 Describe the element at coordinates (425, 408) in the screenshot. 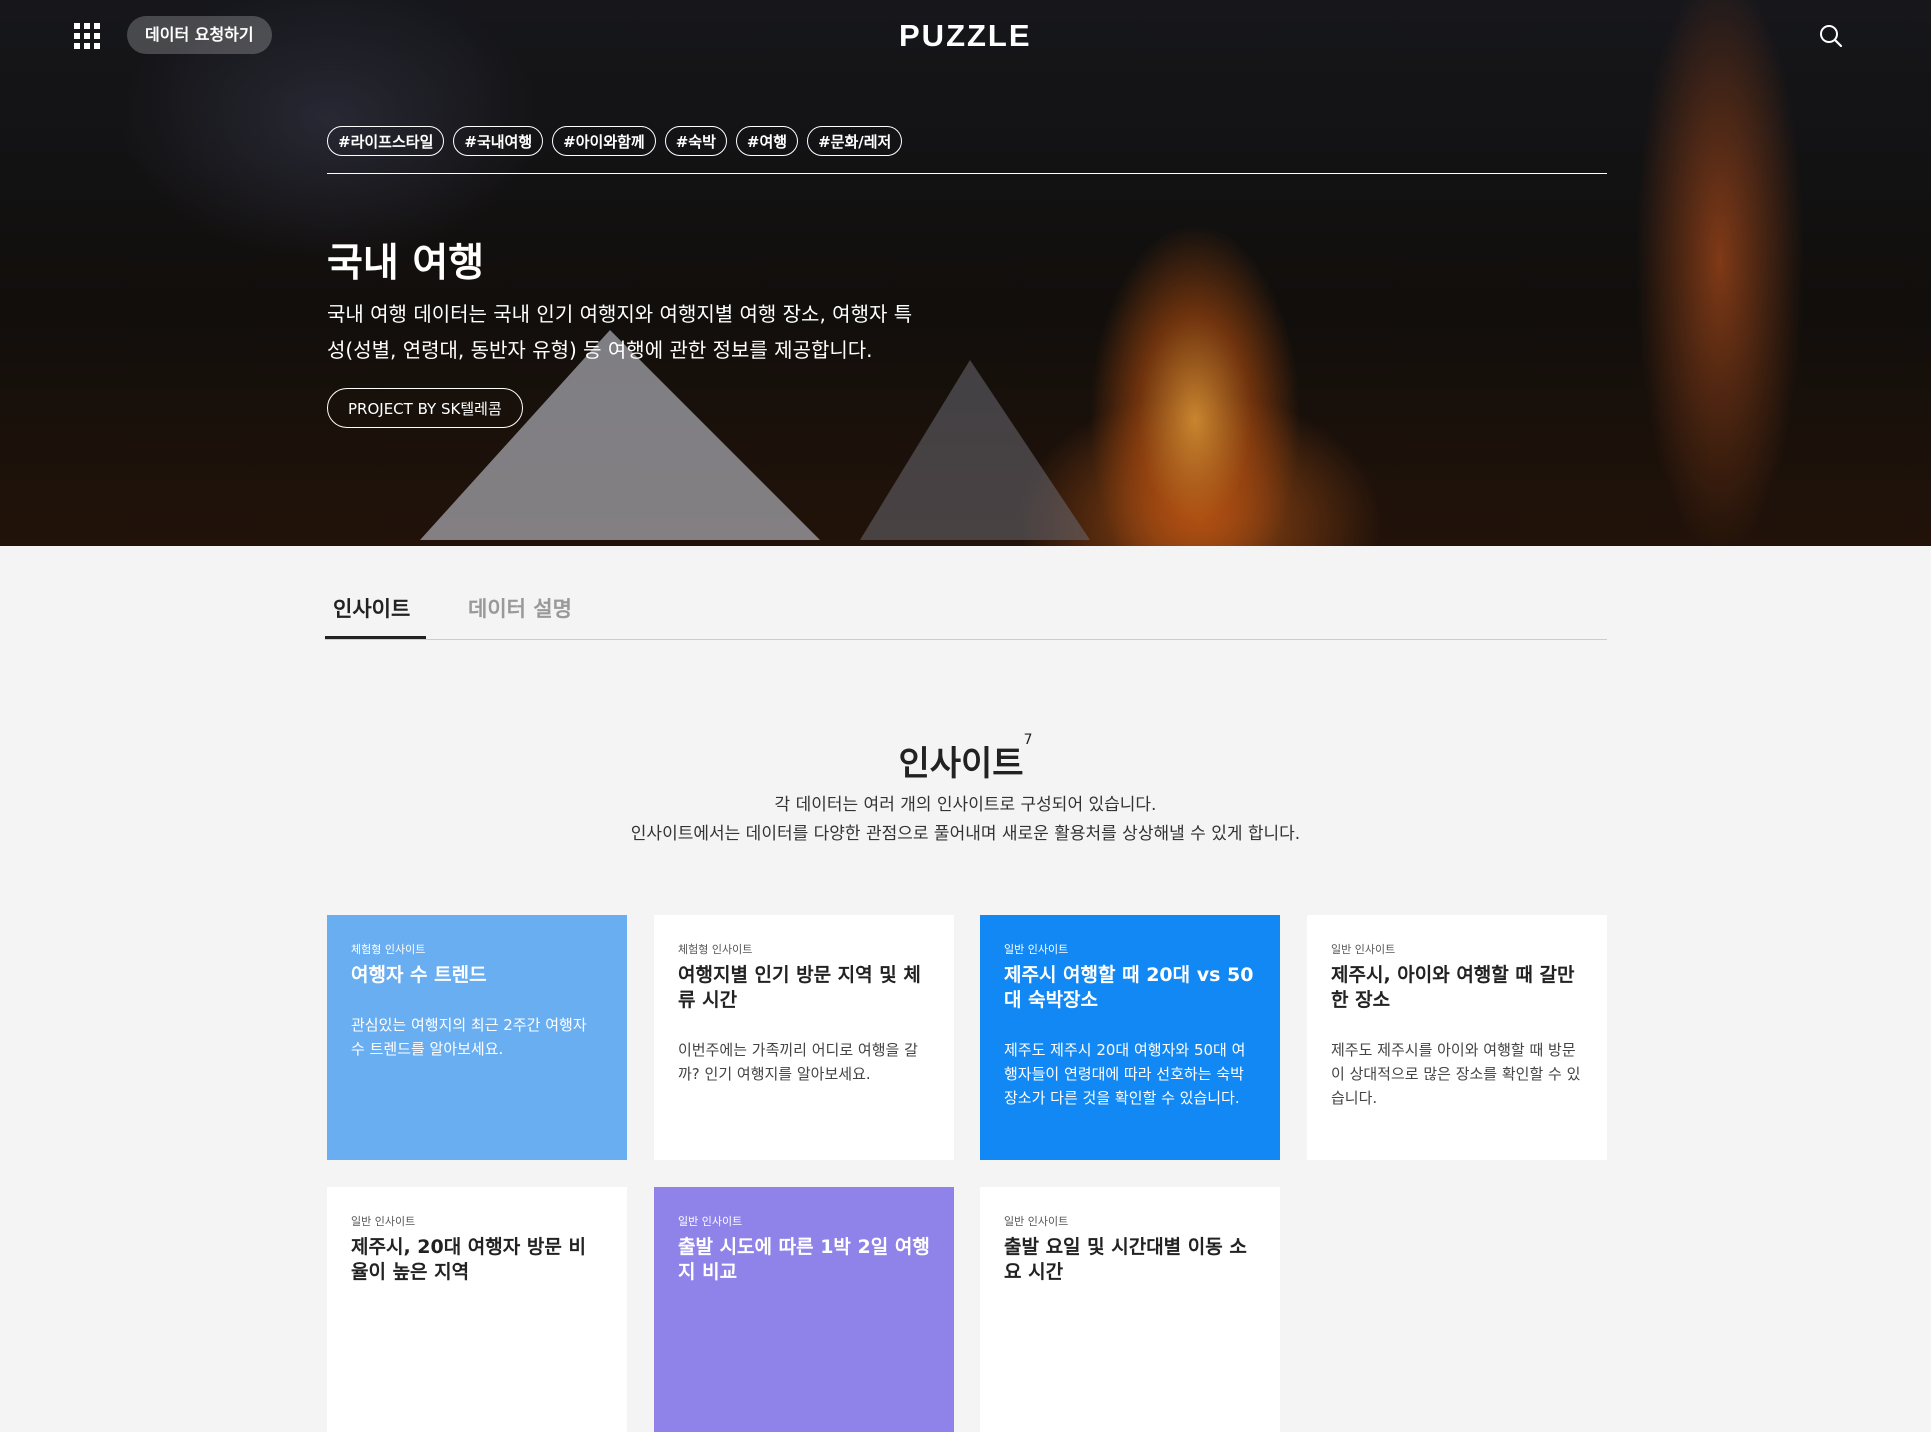

I see `project-by-button: PROJECT BY SK텔레콤` at that location.